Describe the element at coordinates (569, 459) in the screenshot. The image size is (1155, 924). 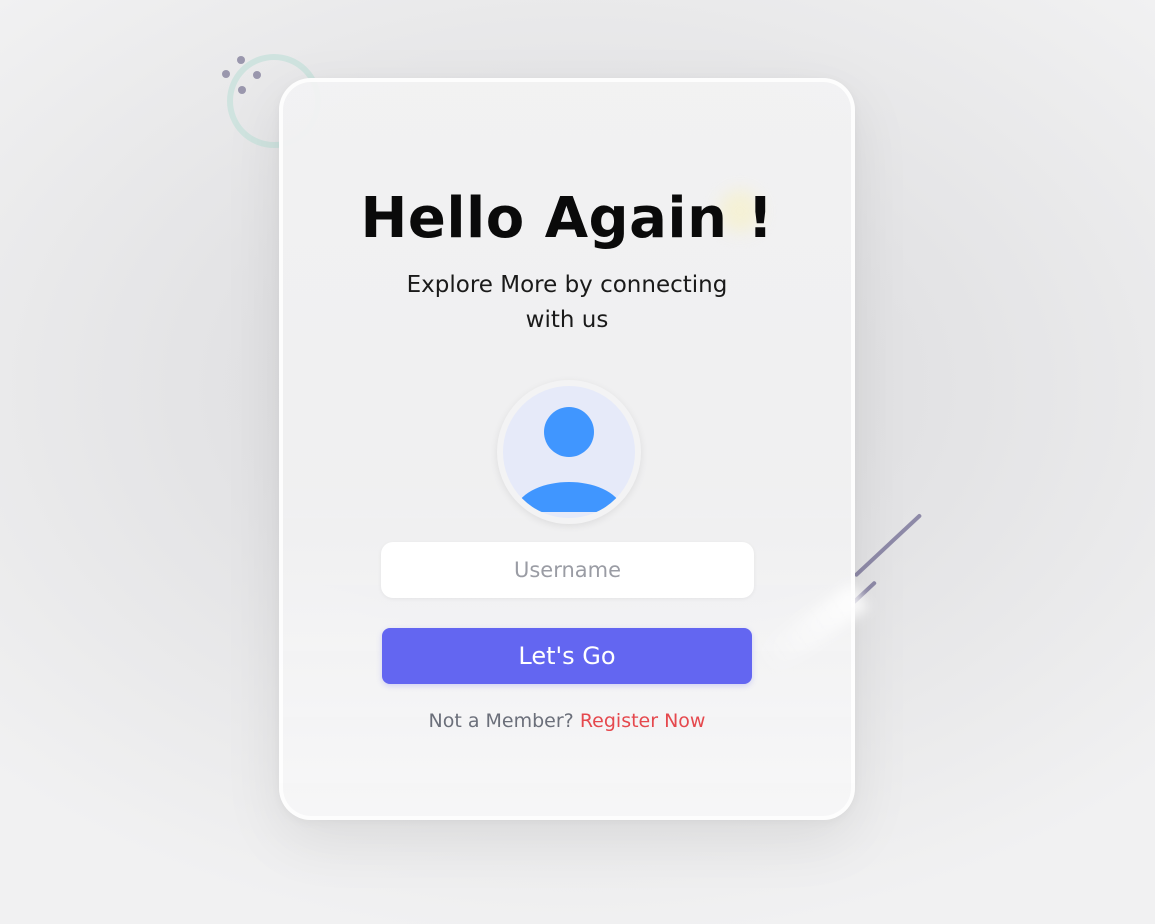
I see `user-icon` at that location.